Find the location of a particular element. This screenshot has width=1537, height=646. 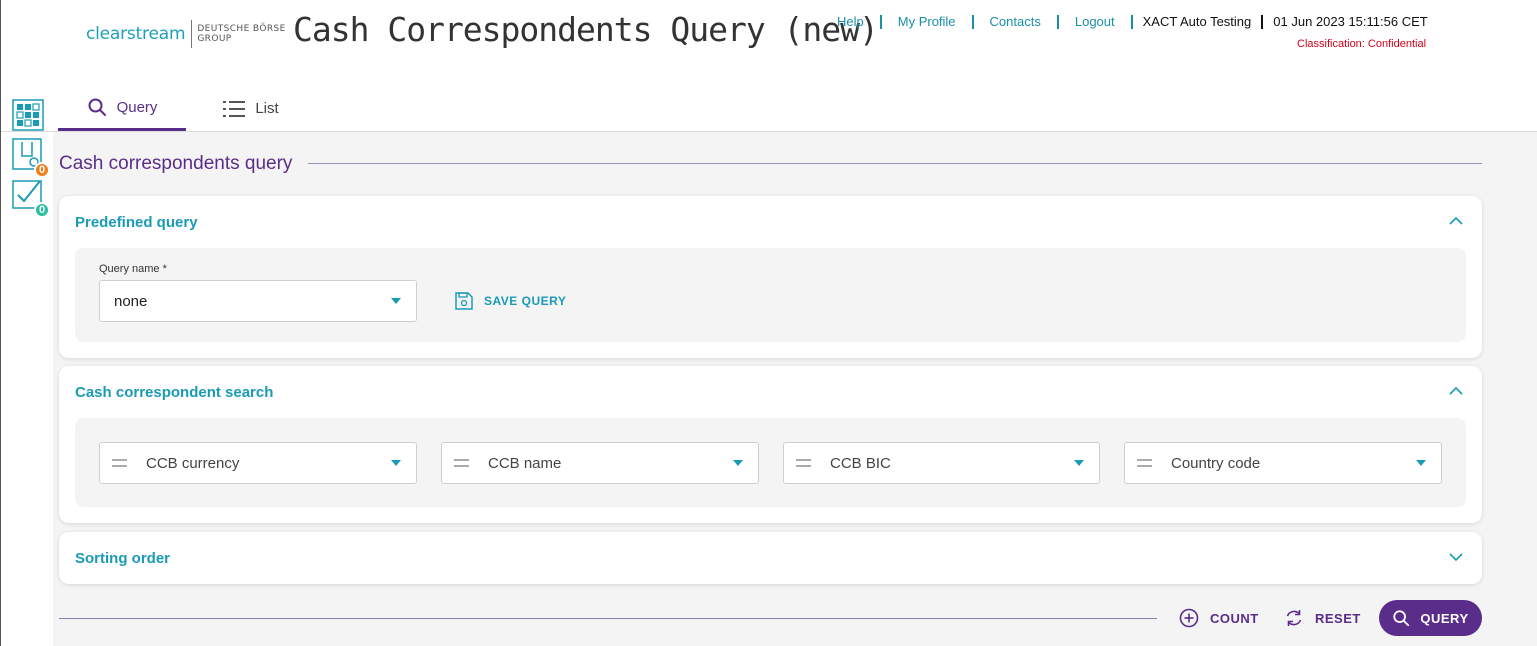

actions-divider is located at coordinates (608, 618).